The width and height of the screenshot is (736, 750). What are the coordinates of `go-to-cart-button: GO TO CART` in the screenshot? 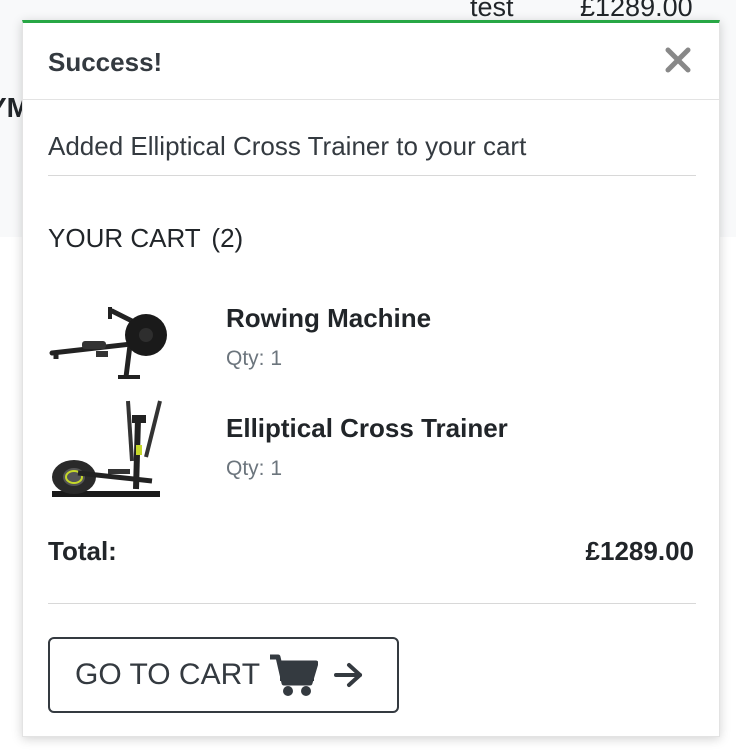 It's located at (223, 675).